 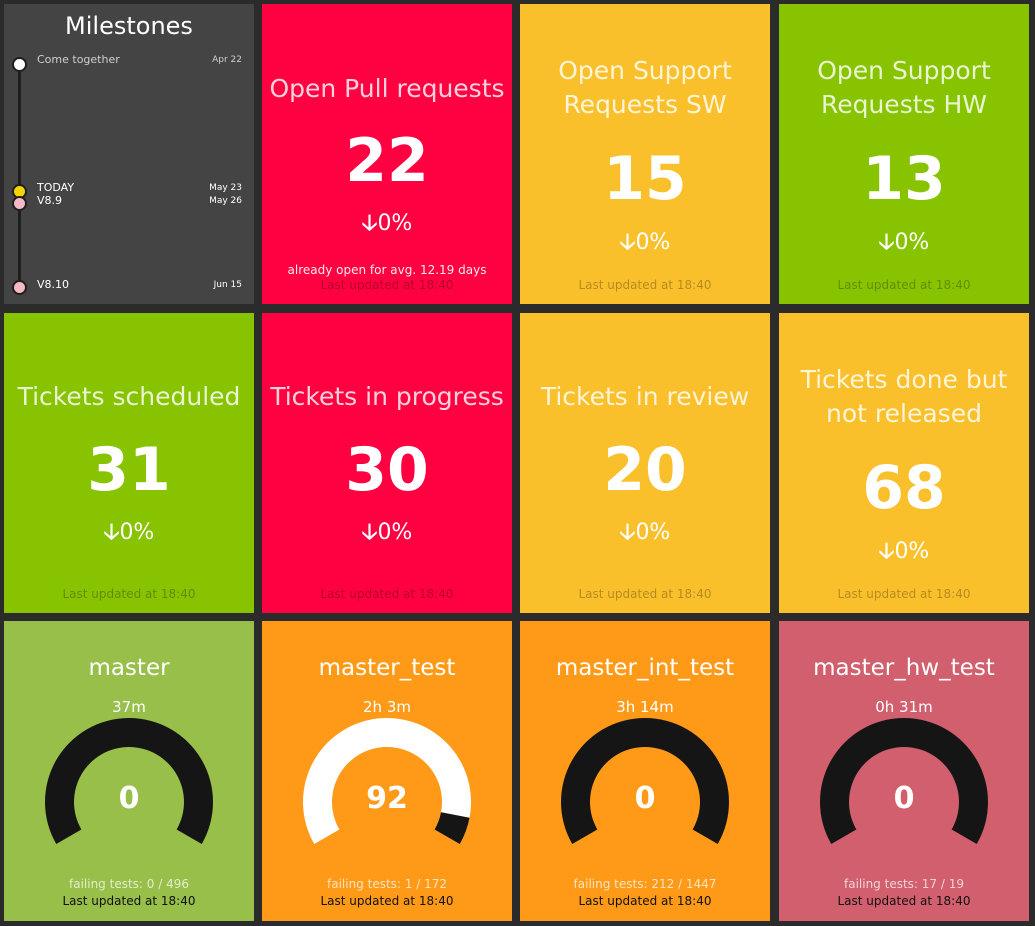 I want to click on widget-value: 31, so click(x=129, y=470).